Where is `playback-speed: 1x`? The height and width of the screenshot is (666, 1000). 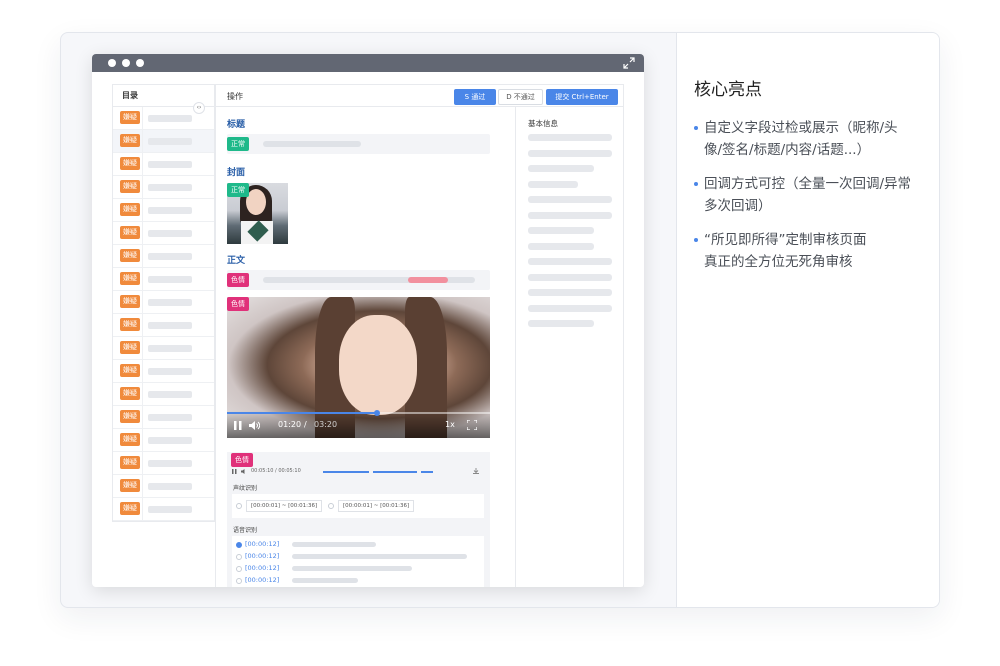
playback-speed: 1x is located at coordinates (450, 424).